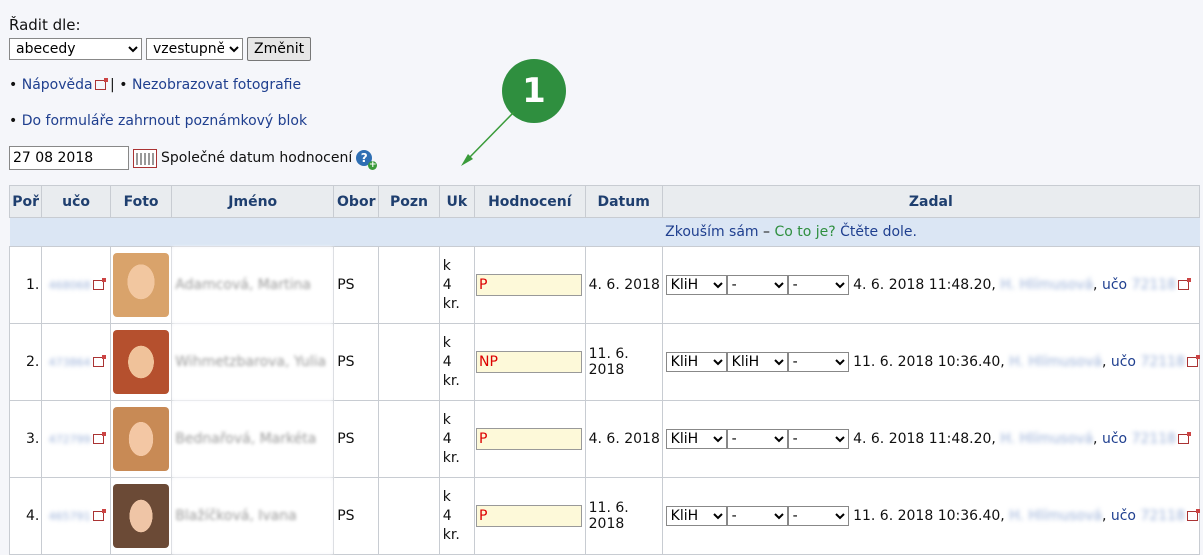 The width and height of the screenshot is (1203, 555). I want to click on uco-cell: 473864, so click(76, 362).